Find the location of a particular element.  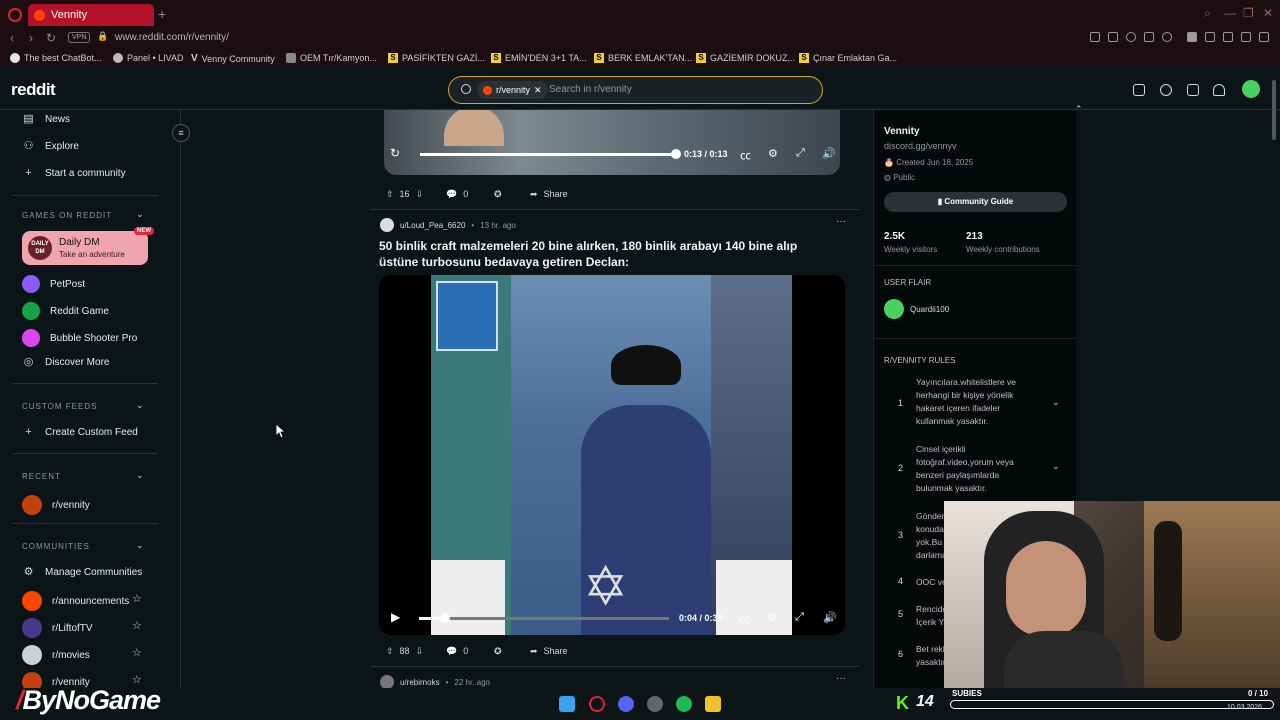

communities-heading: COMMUNITIES is located at coordinates (56, 546).